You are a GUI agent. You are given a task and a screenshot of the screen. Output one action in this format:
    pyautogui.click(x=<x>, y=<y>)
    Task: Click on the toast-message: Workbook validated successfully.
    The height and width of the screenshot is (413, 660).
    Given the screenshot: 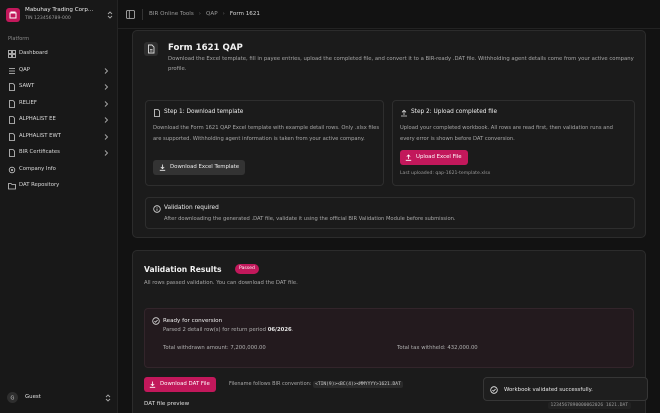 What is the action you would take?
    pyautogui.click(x=548, y=390)
    